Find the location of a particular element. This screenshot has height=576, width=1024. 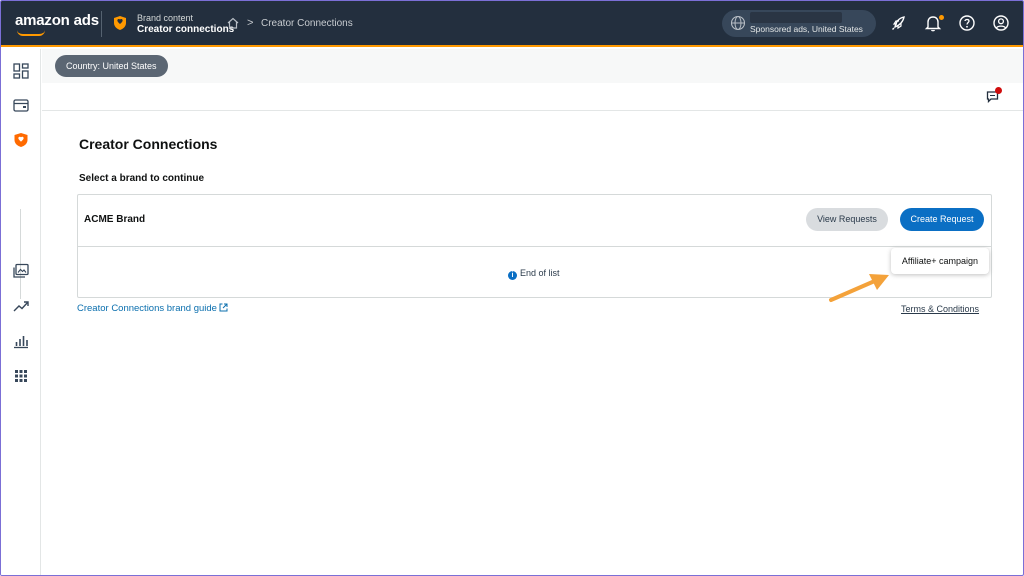

user-icon is located at coordinates (1001, 23).